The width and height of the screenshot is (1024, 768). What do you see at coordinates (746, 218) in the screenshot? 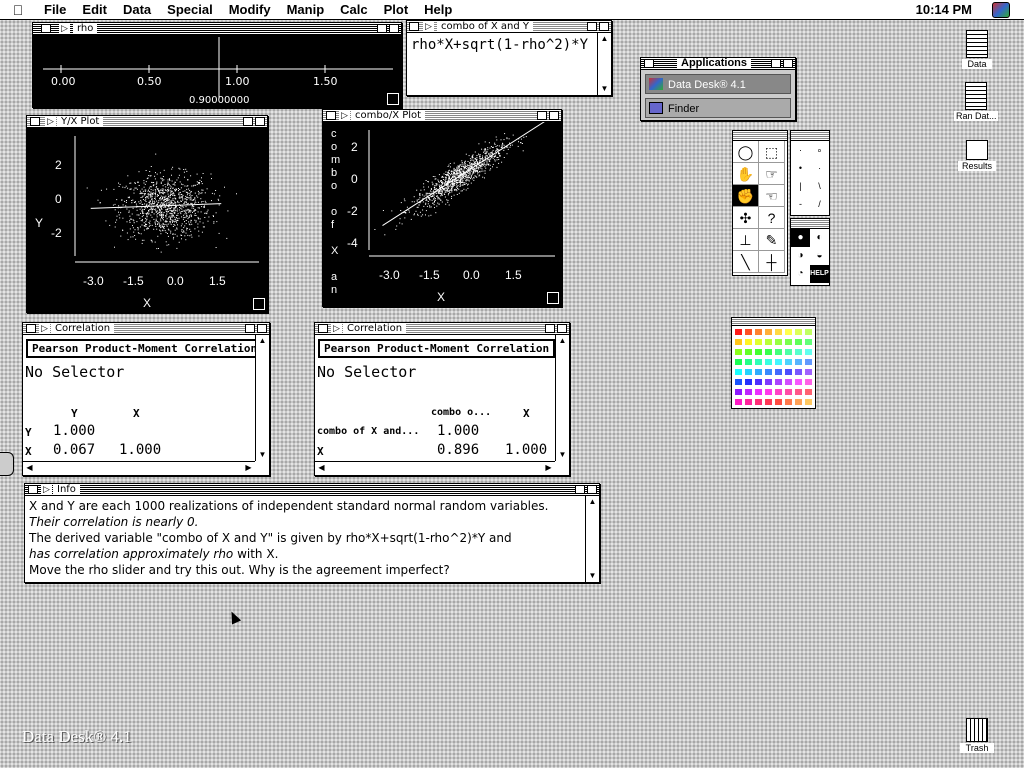
I see `expand-tool-icon: ✣` at bounding box center [746, 218].